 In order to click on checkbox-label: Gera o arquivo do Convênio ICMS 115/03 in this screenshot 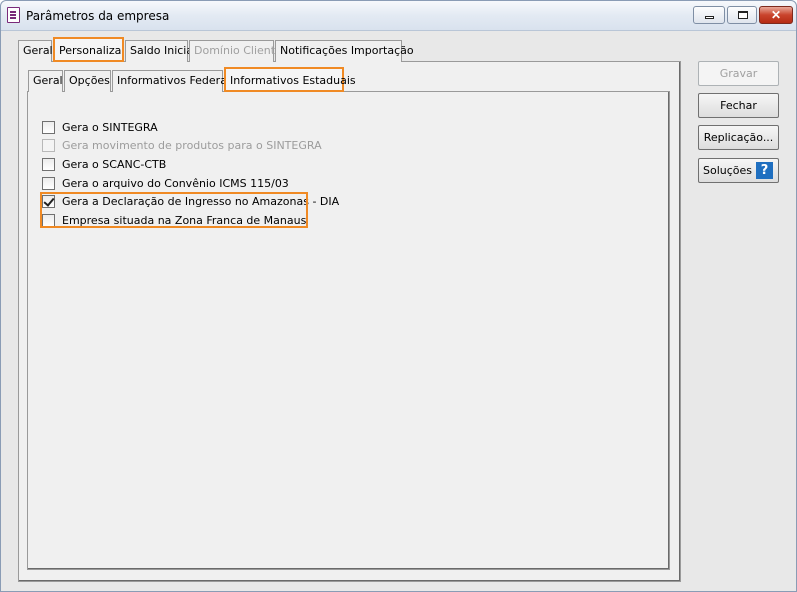, I will do `click(175, 183)`.